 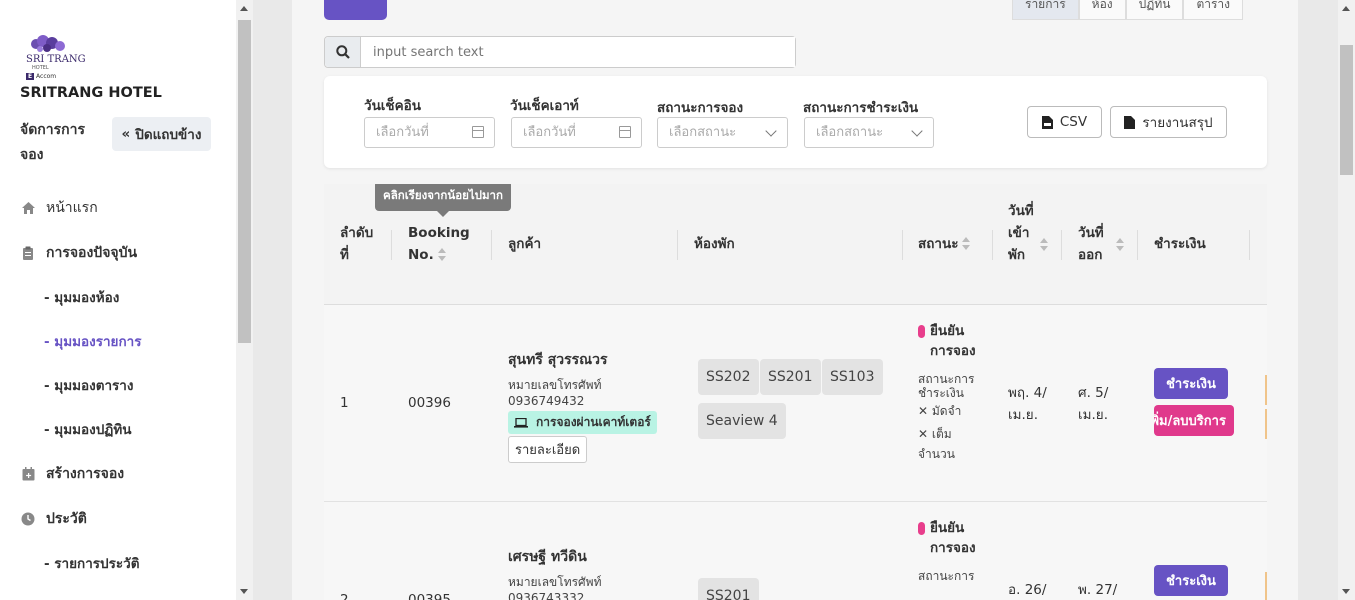 What do you see at coordinates (852, 377) in the screenshot?
I see `room-chip: SS103` at bounding box center [852, 377].